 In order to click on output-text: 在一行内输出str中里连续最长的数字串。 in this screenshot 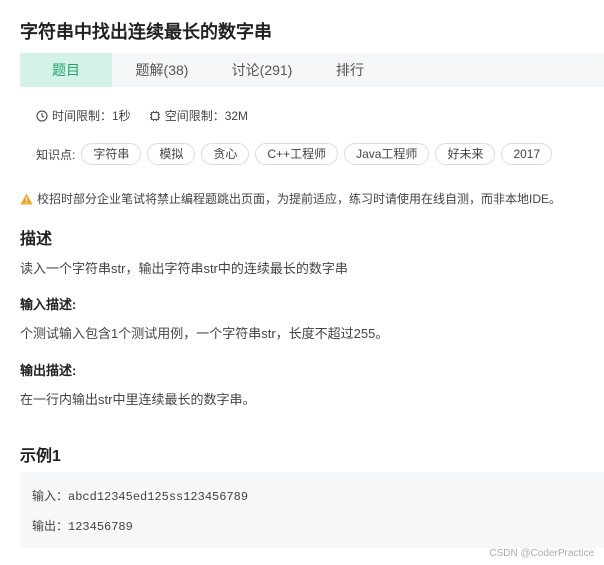, I will do `click(138, 399)`.